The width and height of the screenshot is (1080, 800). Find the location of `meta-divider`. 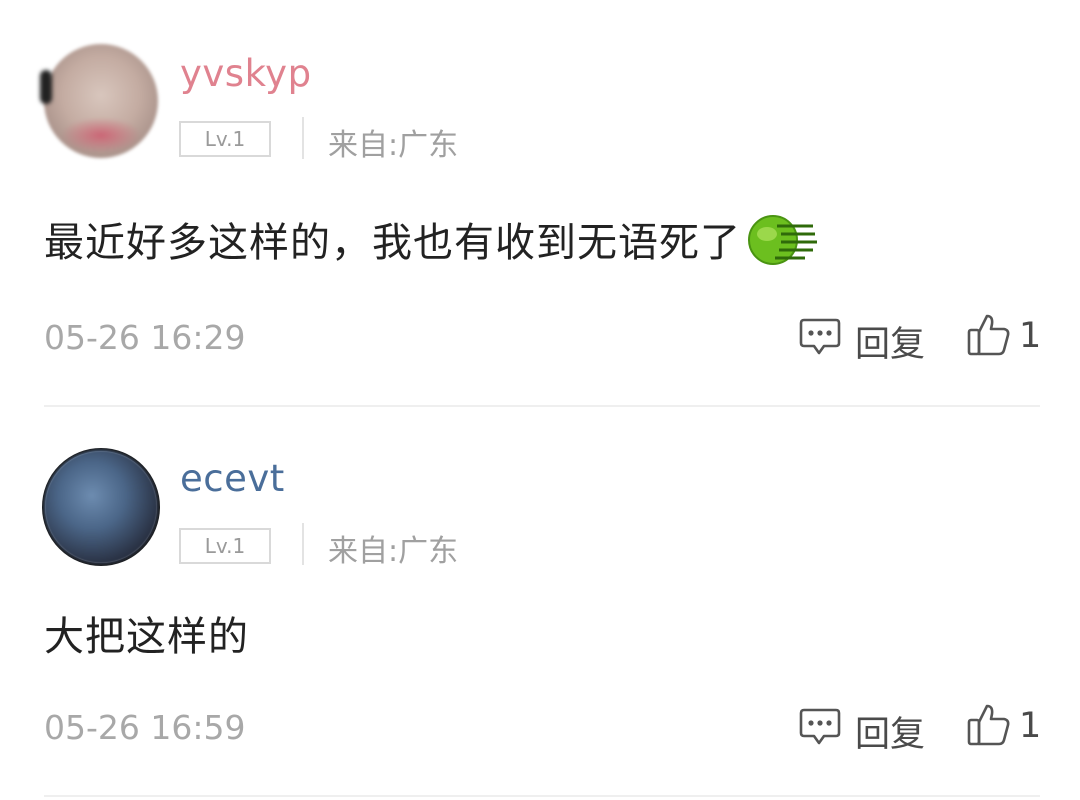

meta-divider is located at coordinates (303, 544).